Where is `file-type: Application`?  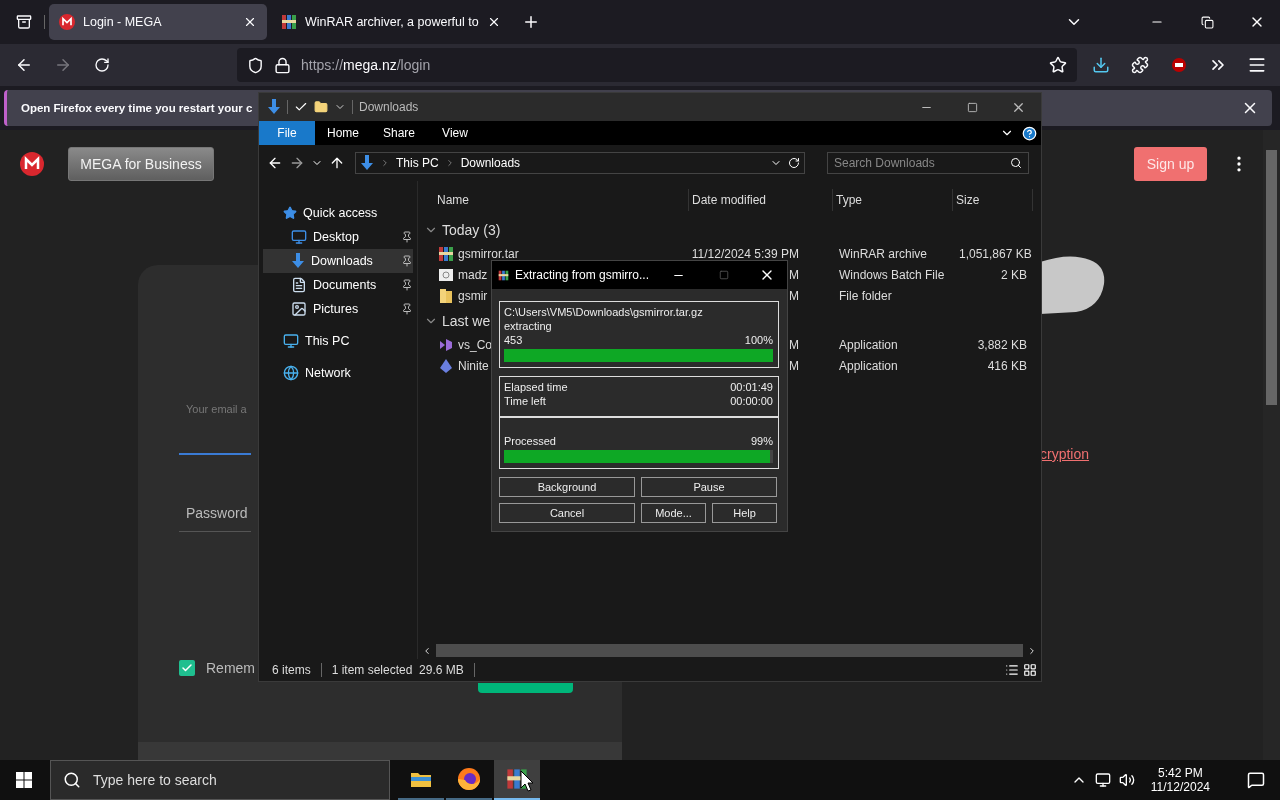
file-type: Application is located at coordinates (868, 344).